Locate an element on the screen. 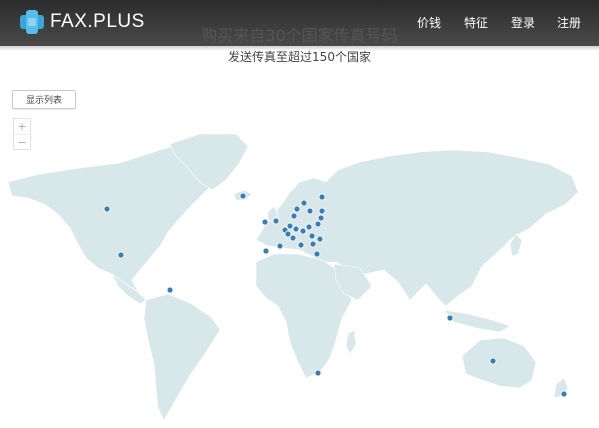 The height and width of the screenshot is (428, 599). marker-australia is located at coordinates (493, 361).